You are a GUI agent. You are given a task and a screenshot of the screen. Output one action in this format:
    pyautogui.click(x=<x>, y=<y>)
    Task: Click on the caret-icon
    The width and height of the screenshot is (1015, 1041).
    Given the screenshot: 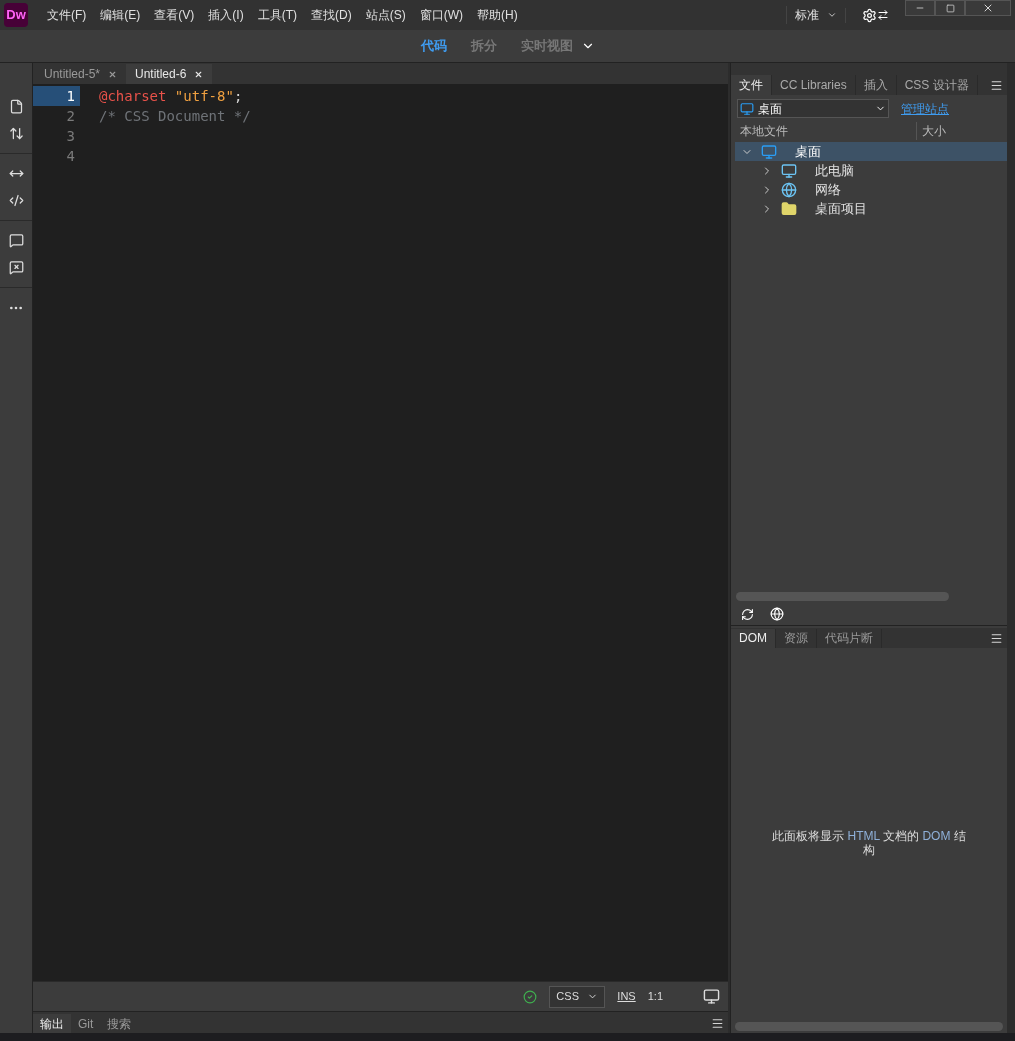 What is the action you would take?
    pyautogui.click(x=832, y=15)
    